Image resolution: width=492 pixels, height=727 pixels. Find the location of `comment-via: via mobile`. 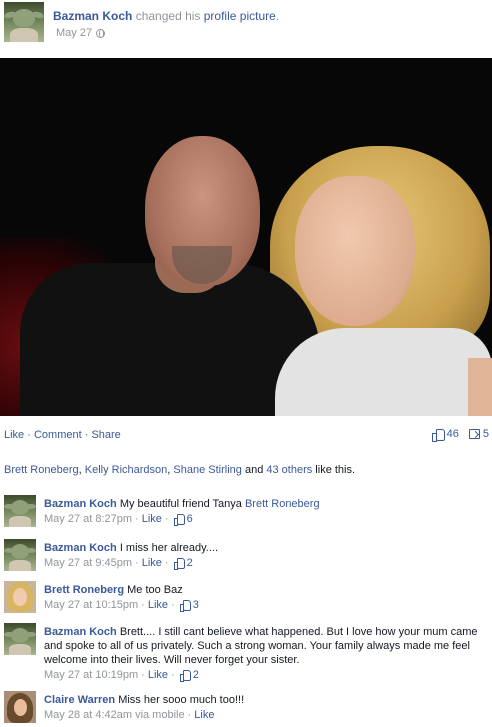

comment-via: via mobile is located at coordinates (160, 715).